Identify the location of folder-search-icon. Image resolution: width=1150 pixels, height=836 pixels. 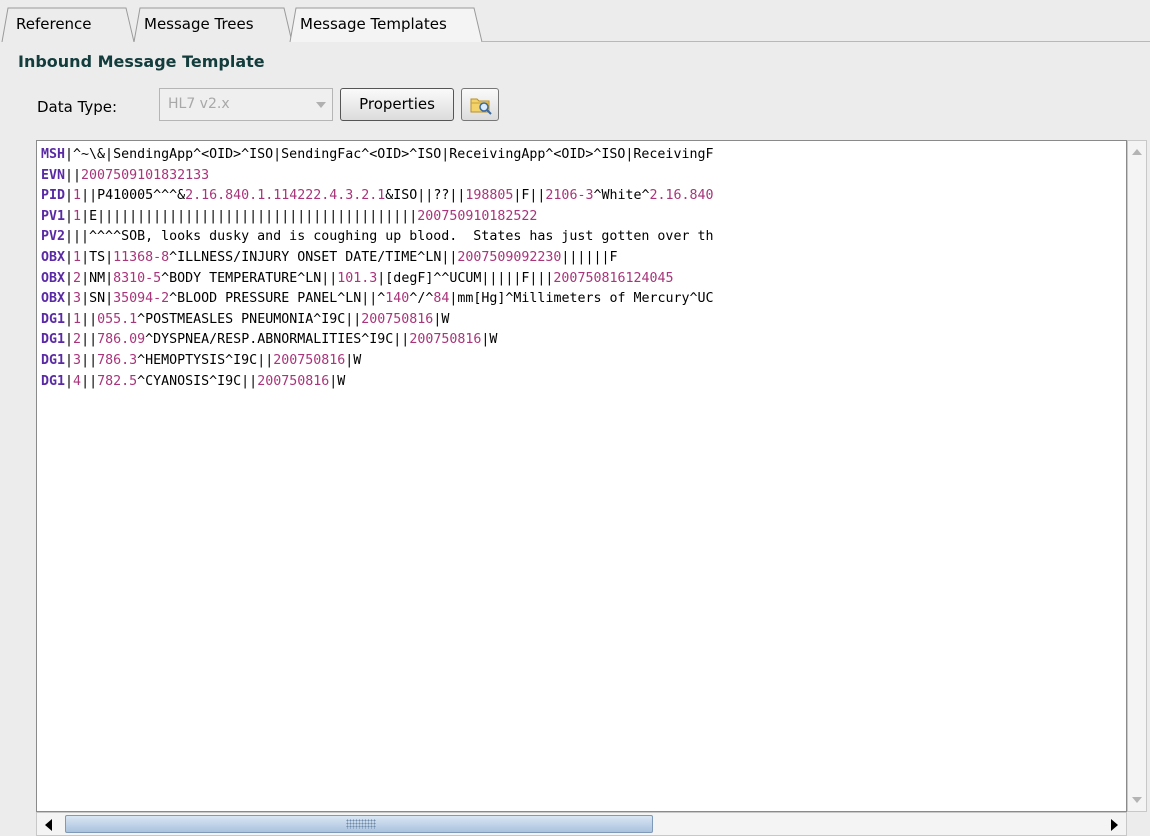
(481, 106).